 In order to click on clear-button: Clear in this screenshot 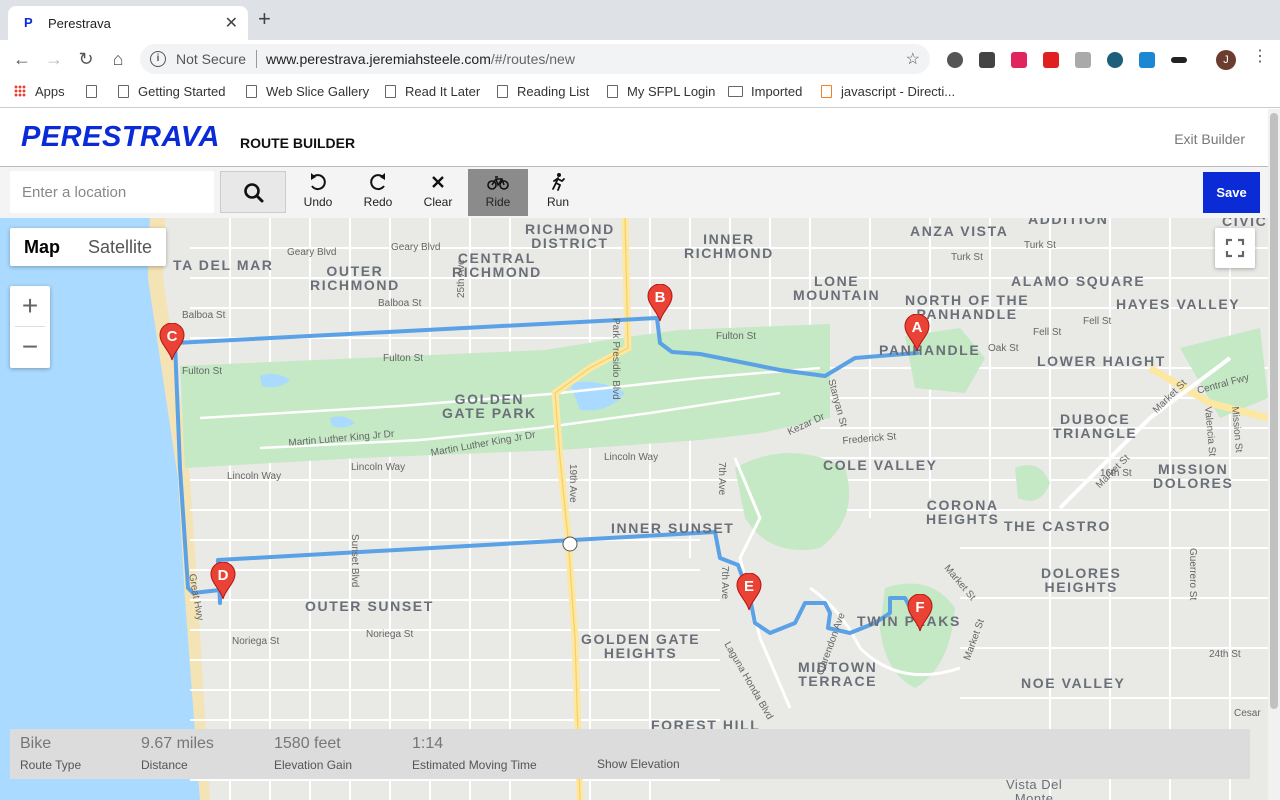, I will do `click(438, 192)`.